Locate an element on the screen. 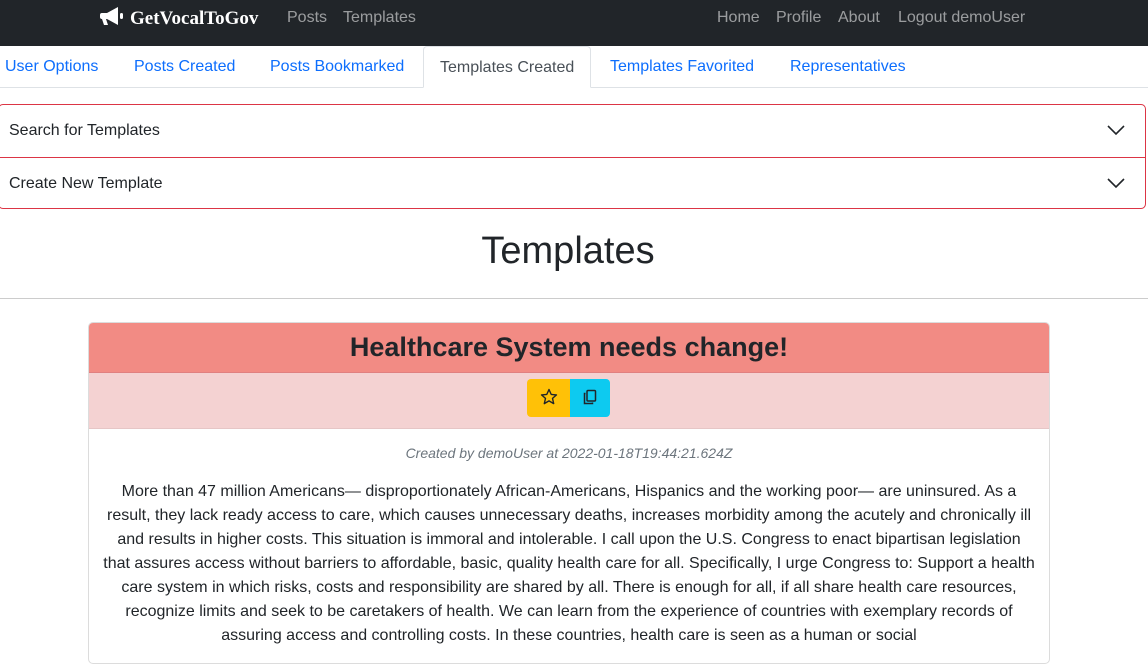 Image resolution: width=1148 pixels, height=664 pixels. favorite-button is located at coordinates (548, 398).